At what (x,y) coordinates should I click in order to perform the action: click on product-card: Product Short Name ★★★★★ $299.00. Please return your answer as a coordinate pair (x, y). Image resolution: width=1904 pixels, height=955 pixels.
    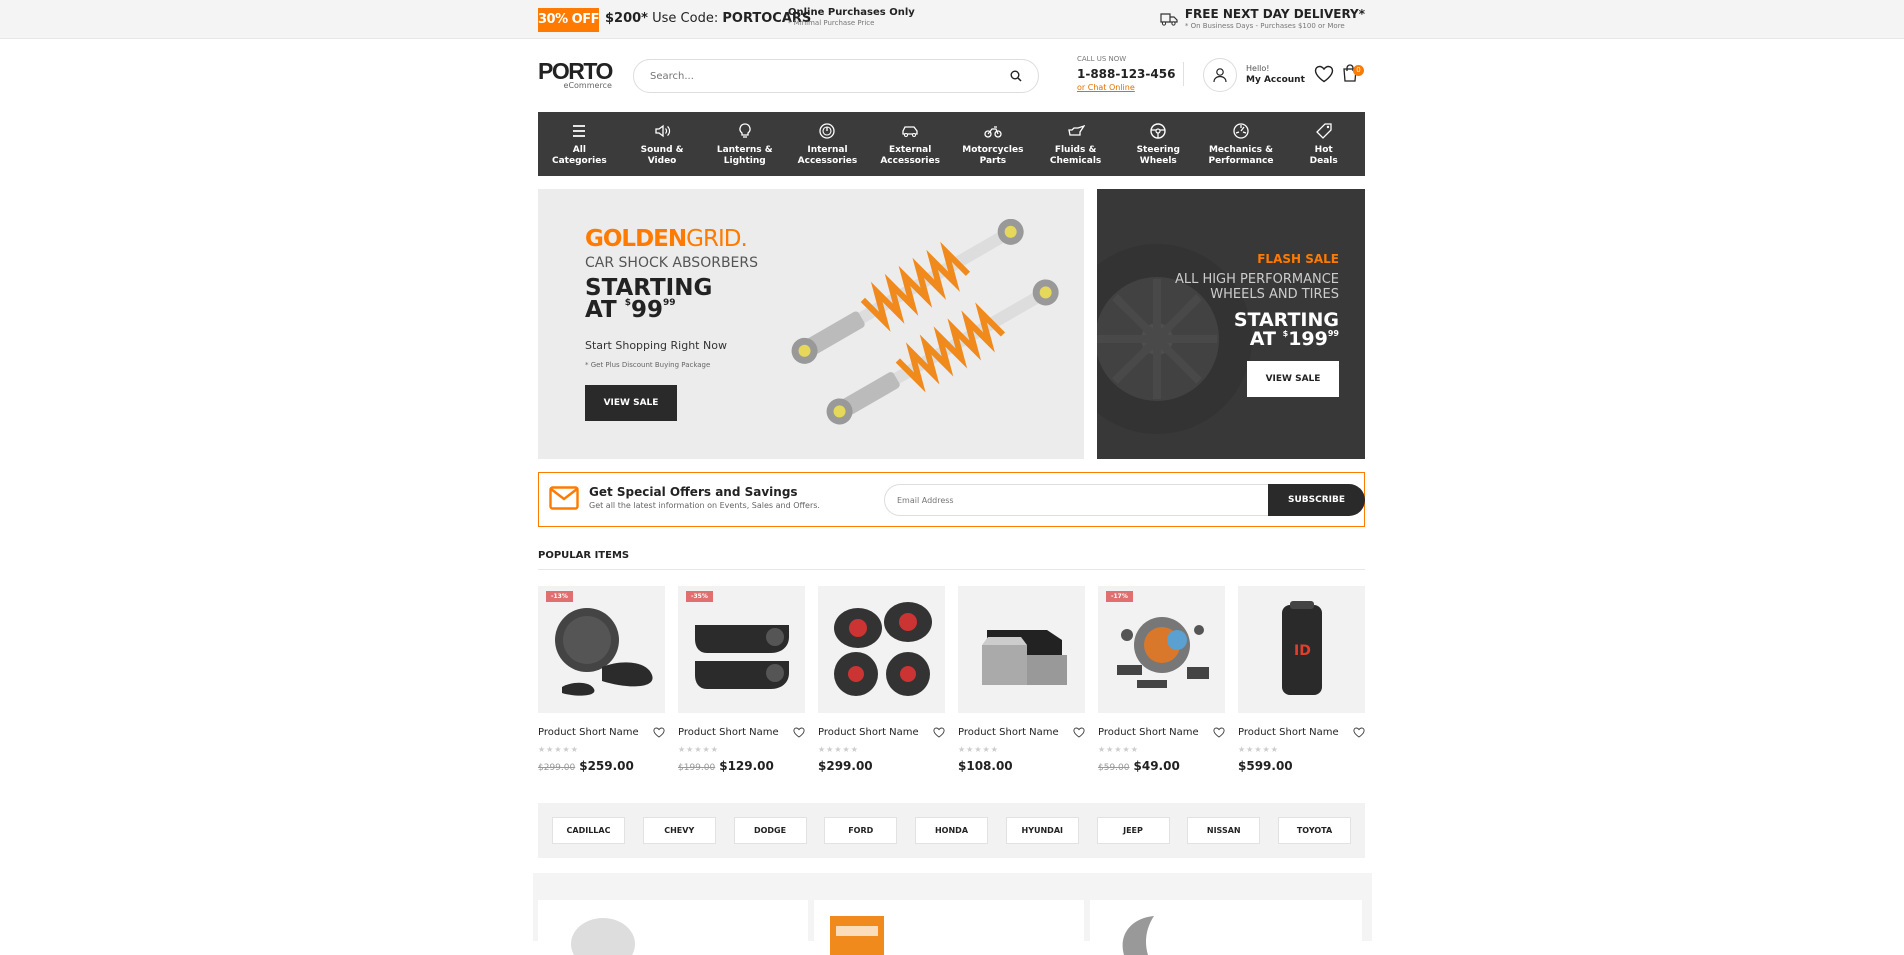
    Looking at the image, I should click on (881, 679).